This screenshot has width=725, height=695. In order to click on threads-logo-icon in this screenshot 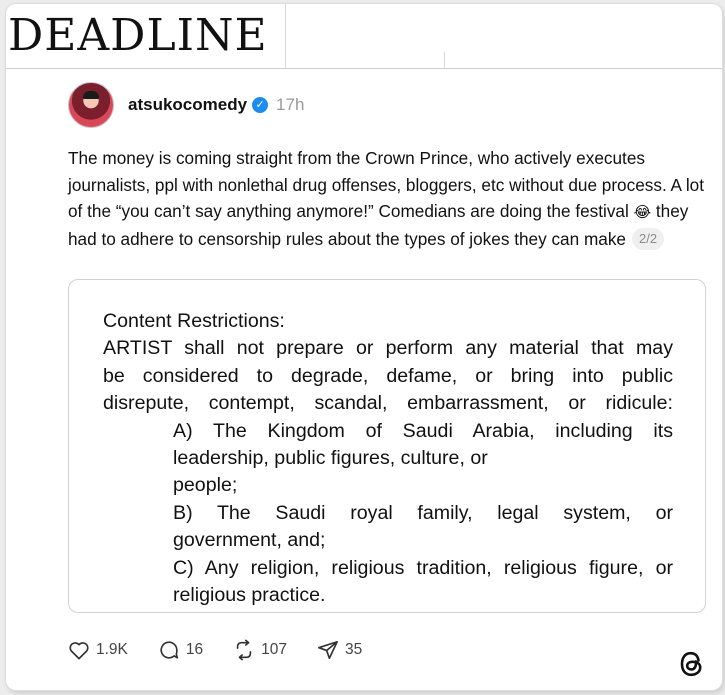, I will do `click(692, 664)`.